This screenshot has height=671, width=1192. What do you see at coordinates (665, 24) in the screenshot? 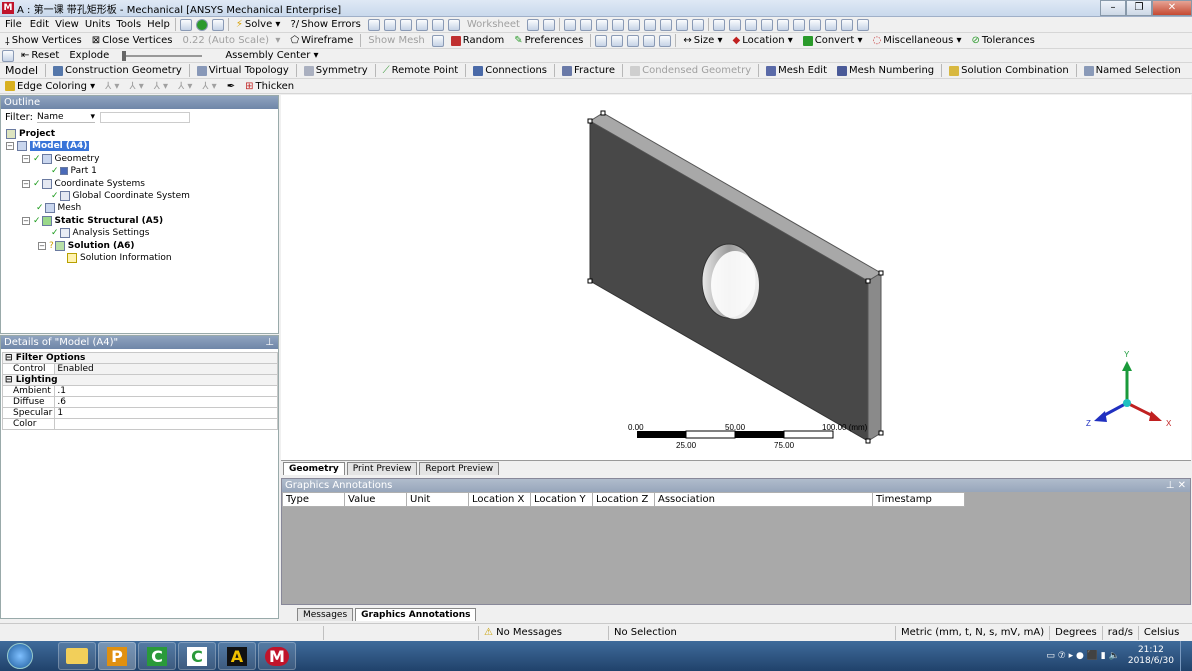
I see `select-all-icon` at bounding box center [665, 24].